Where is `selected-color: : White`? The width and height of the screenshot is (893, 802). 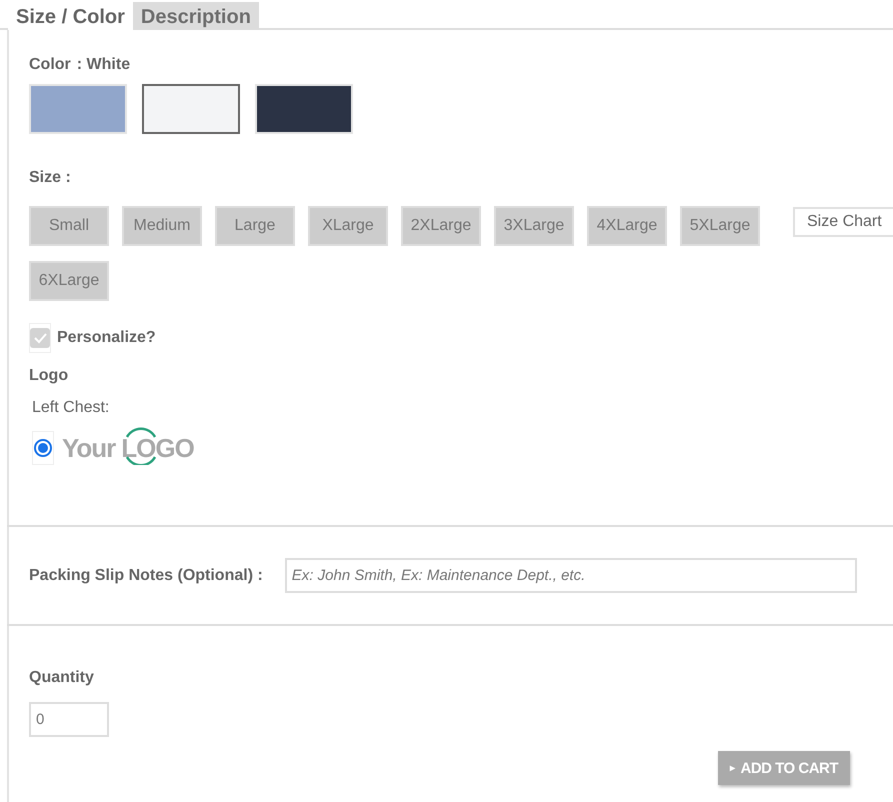 selected-color: : White is located at coordinates (103, 64).